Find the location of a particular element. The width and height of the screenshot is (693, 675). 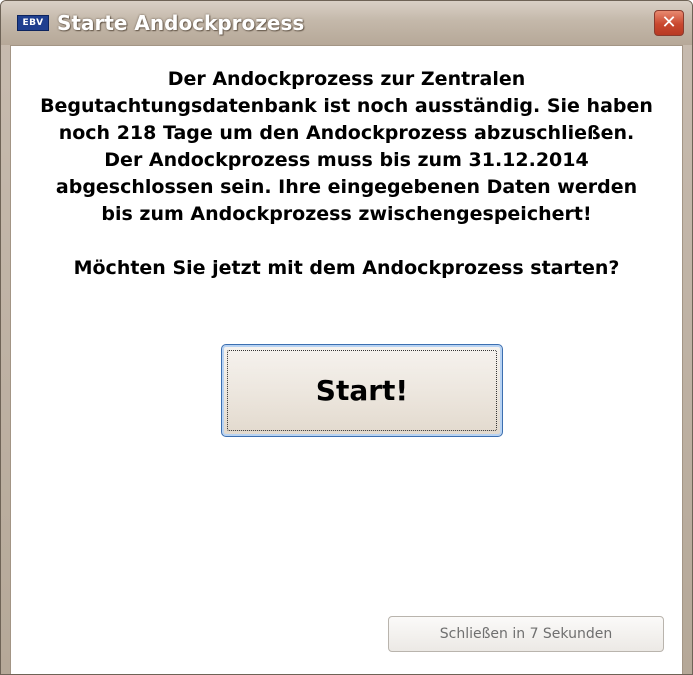

ebv-logo-icon: EBV is located at coordinates (33, 23).